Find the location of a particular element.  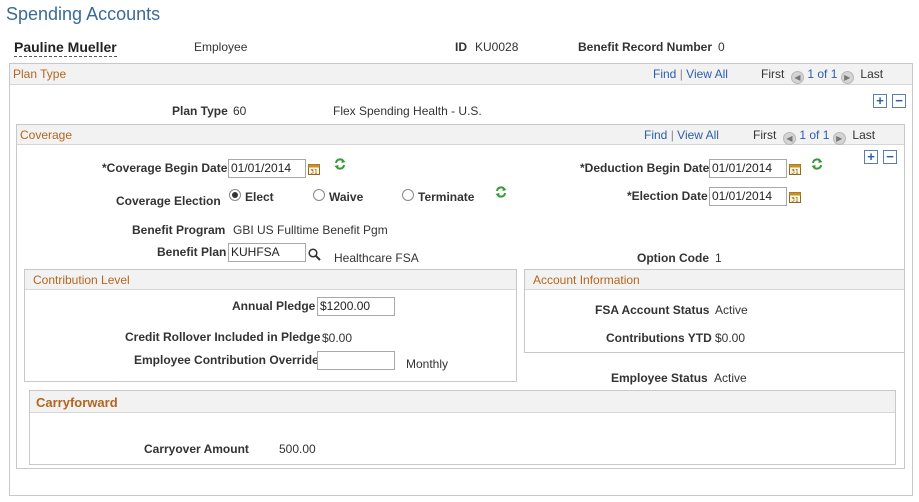

coverage-pager-range: 1 of 1 is located at coordinates (814, 135).